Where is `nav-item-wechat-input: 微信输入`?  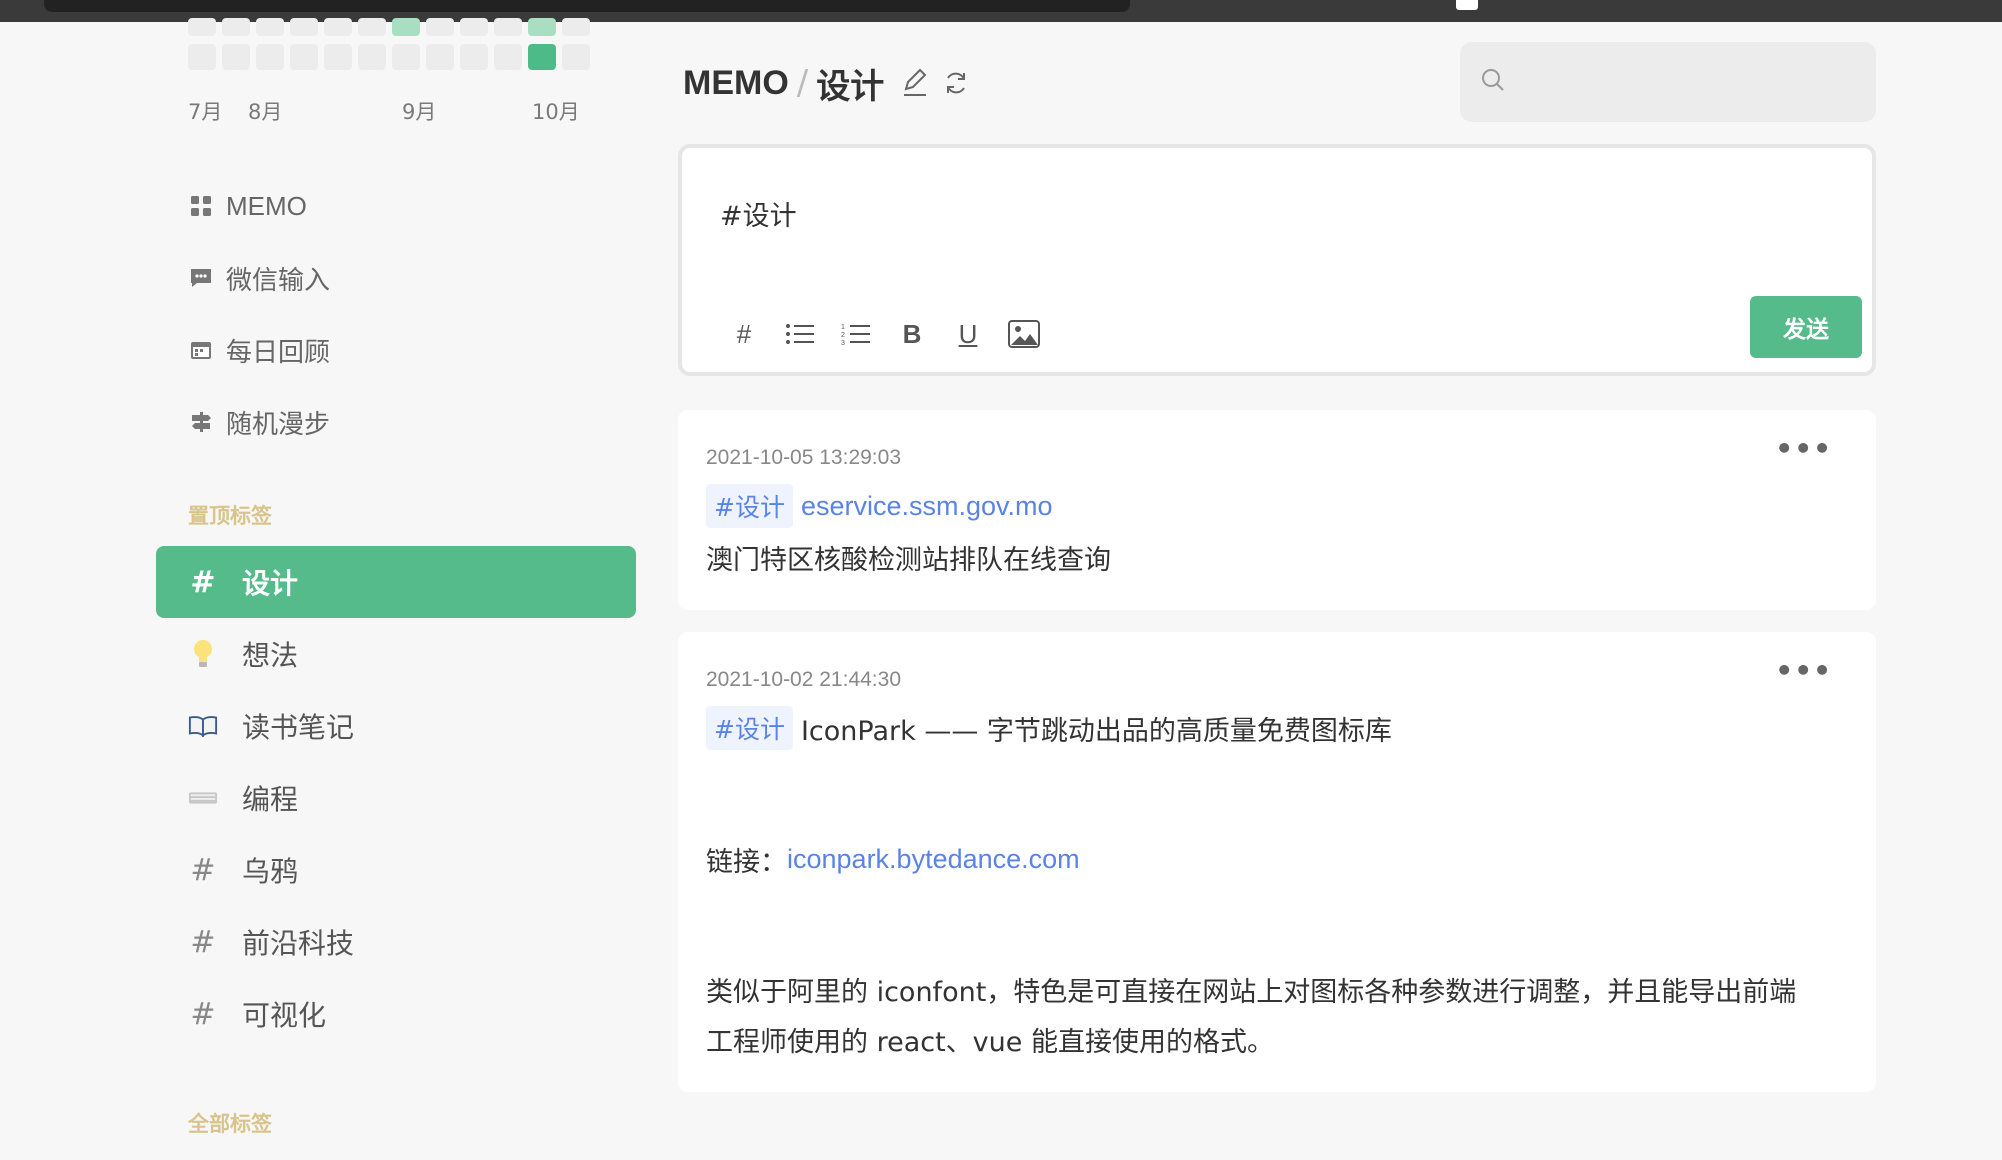 nav-item-wechat-input: 微信输入 is located at coordinates (259, 278).